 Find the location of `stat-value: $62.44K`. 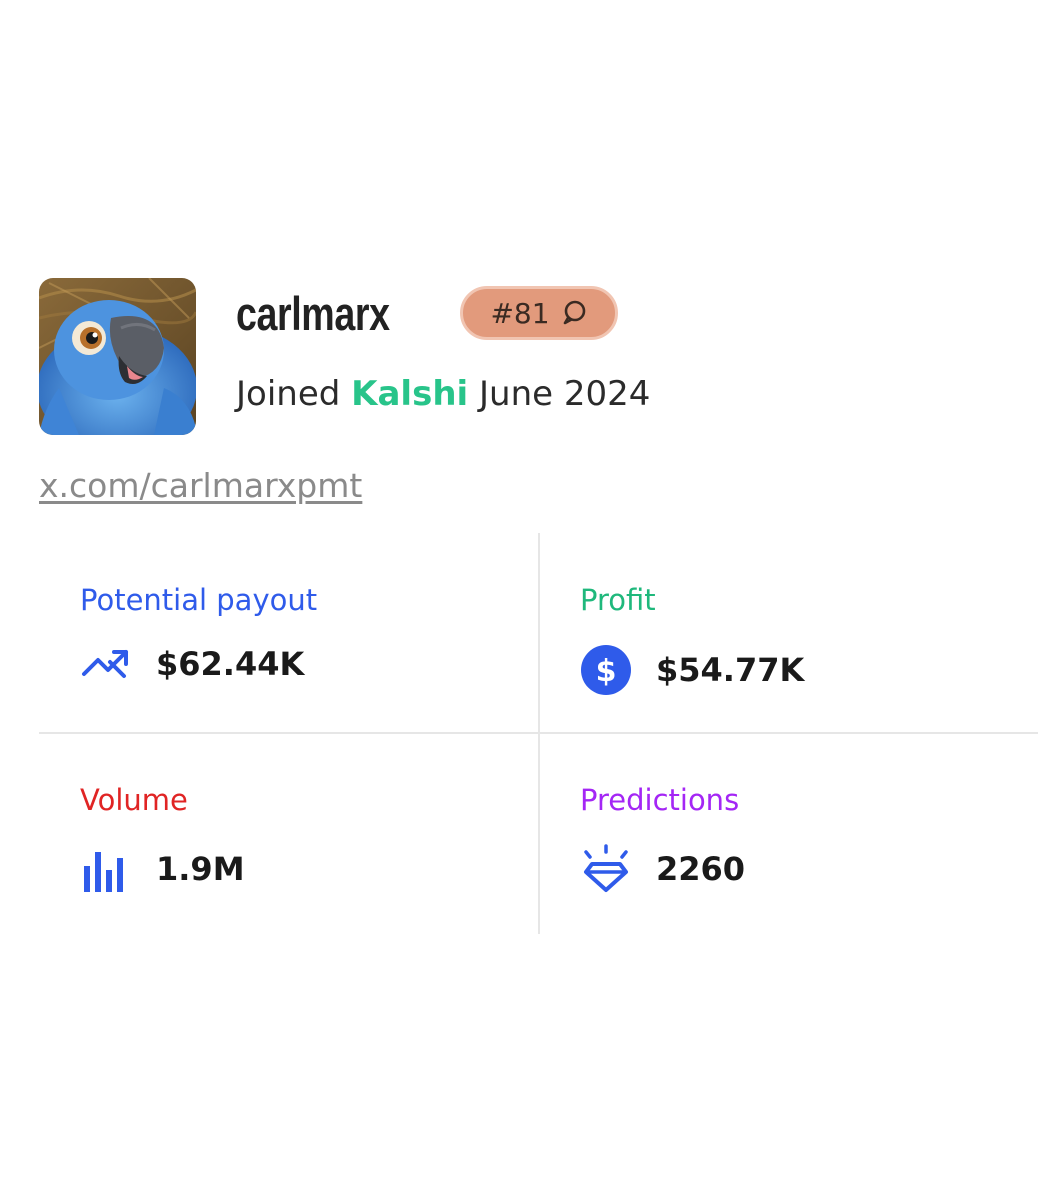

stat-value: $62.44K is located at coordinates (230, 664).